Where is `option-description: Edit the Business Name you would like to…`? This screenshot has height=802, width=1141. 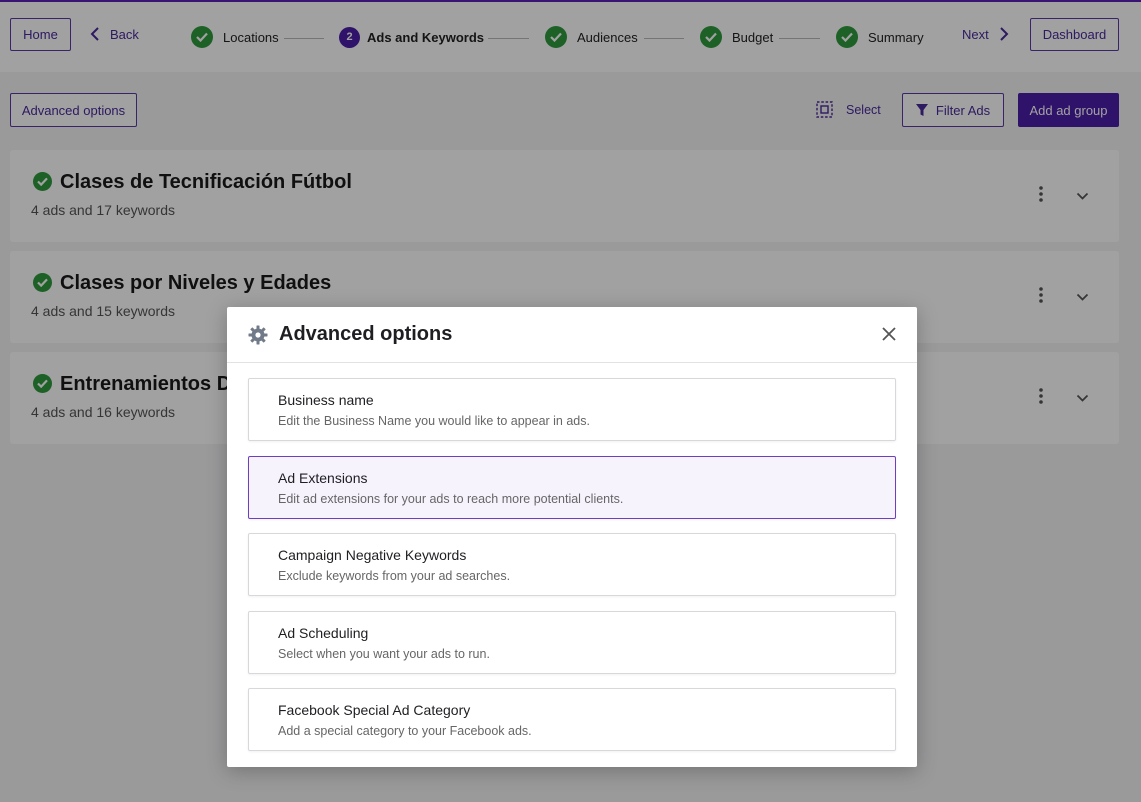
option-description: Edit the Business Name you would like to… is located at coordinates (434, 421).